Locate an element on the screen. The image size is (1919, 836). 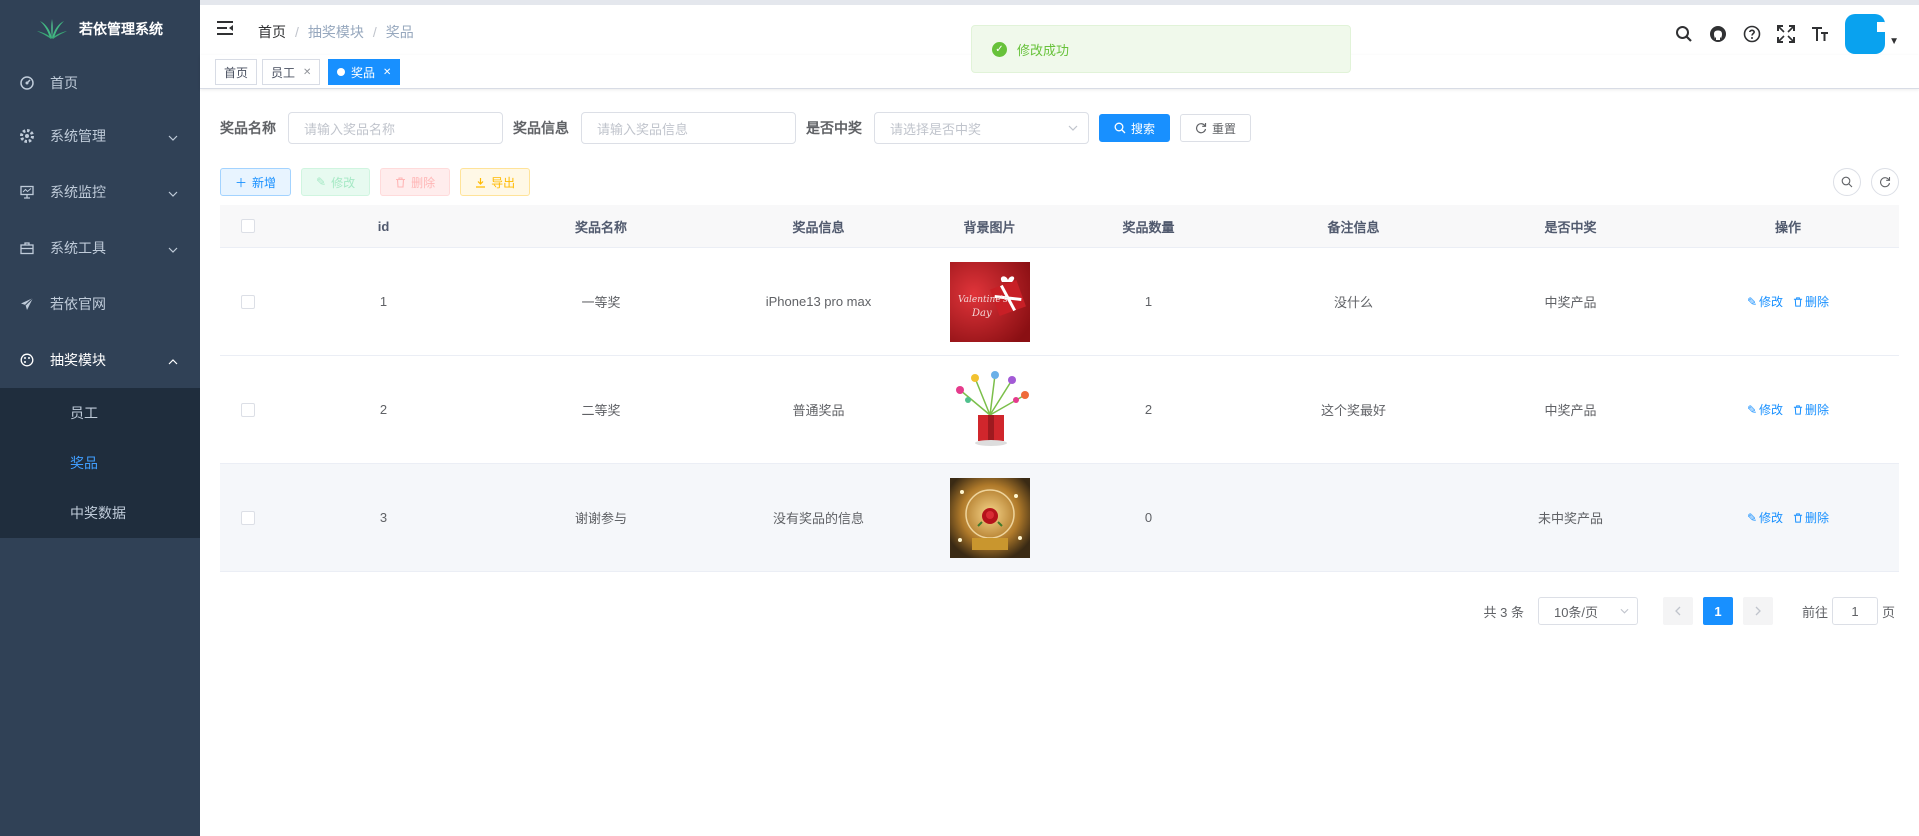
header-operations: 操作 is located at coordinates (1787, 227).